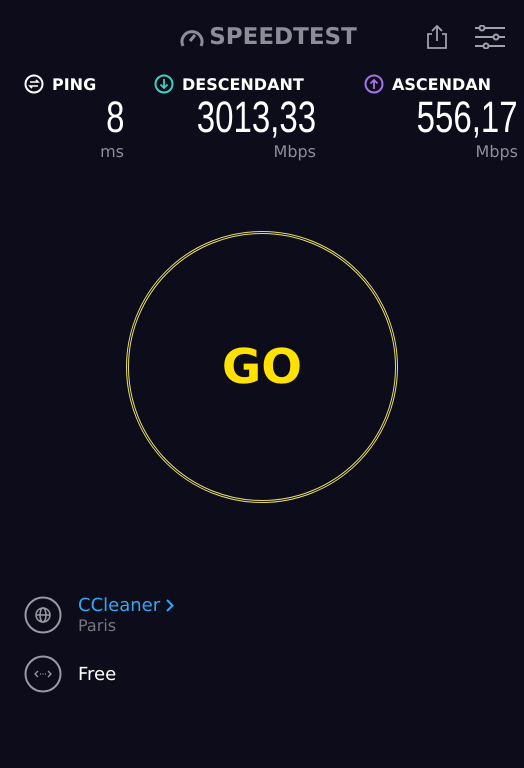  Describe the element at coordinates (467, 118) in the screenshot. I see `metric-value: 556,17` at that location.